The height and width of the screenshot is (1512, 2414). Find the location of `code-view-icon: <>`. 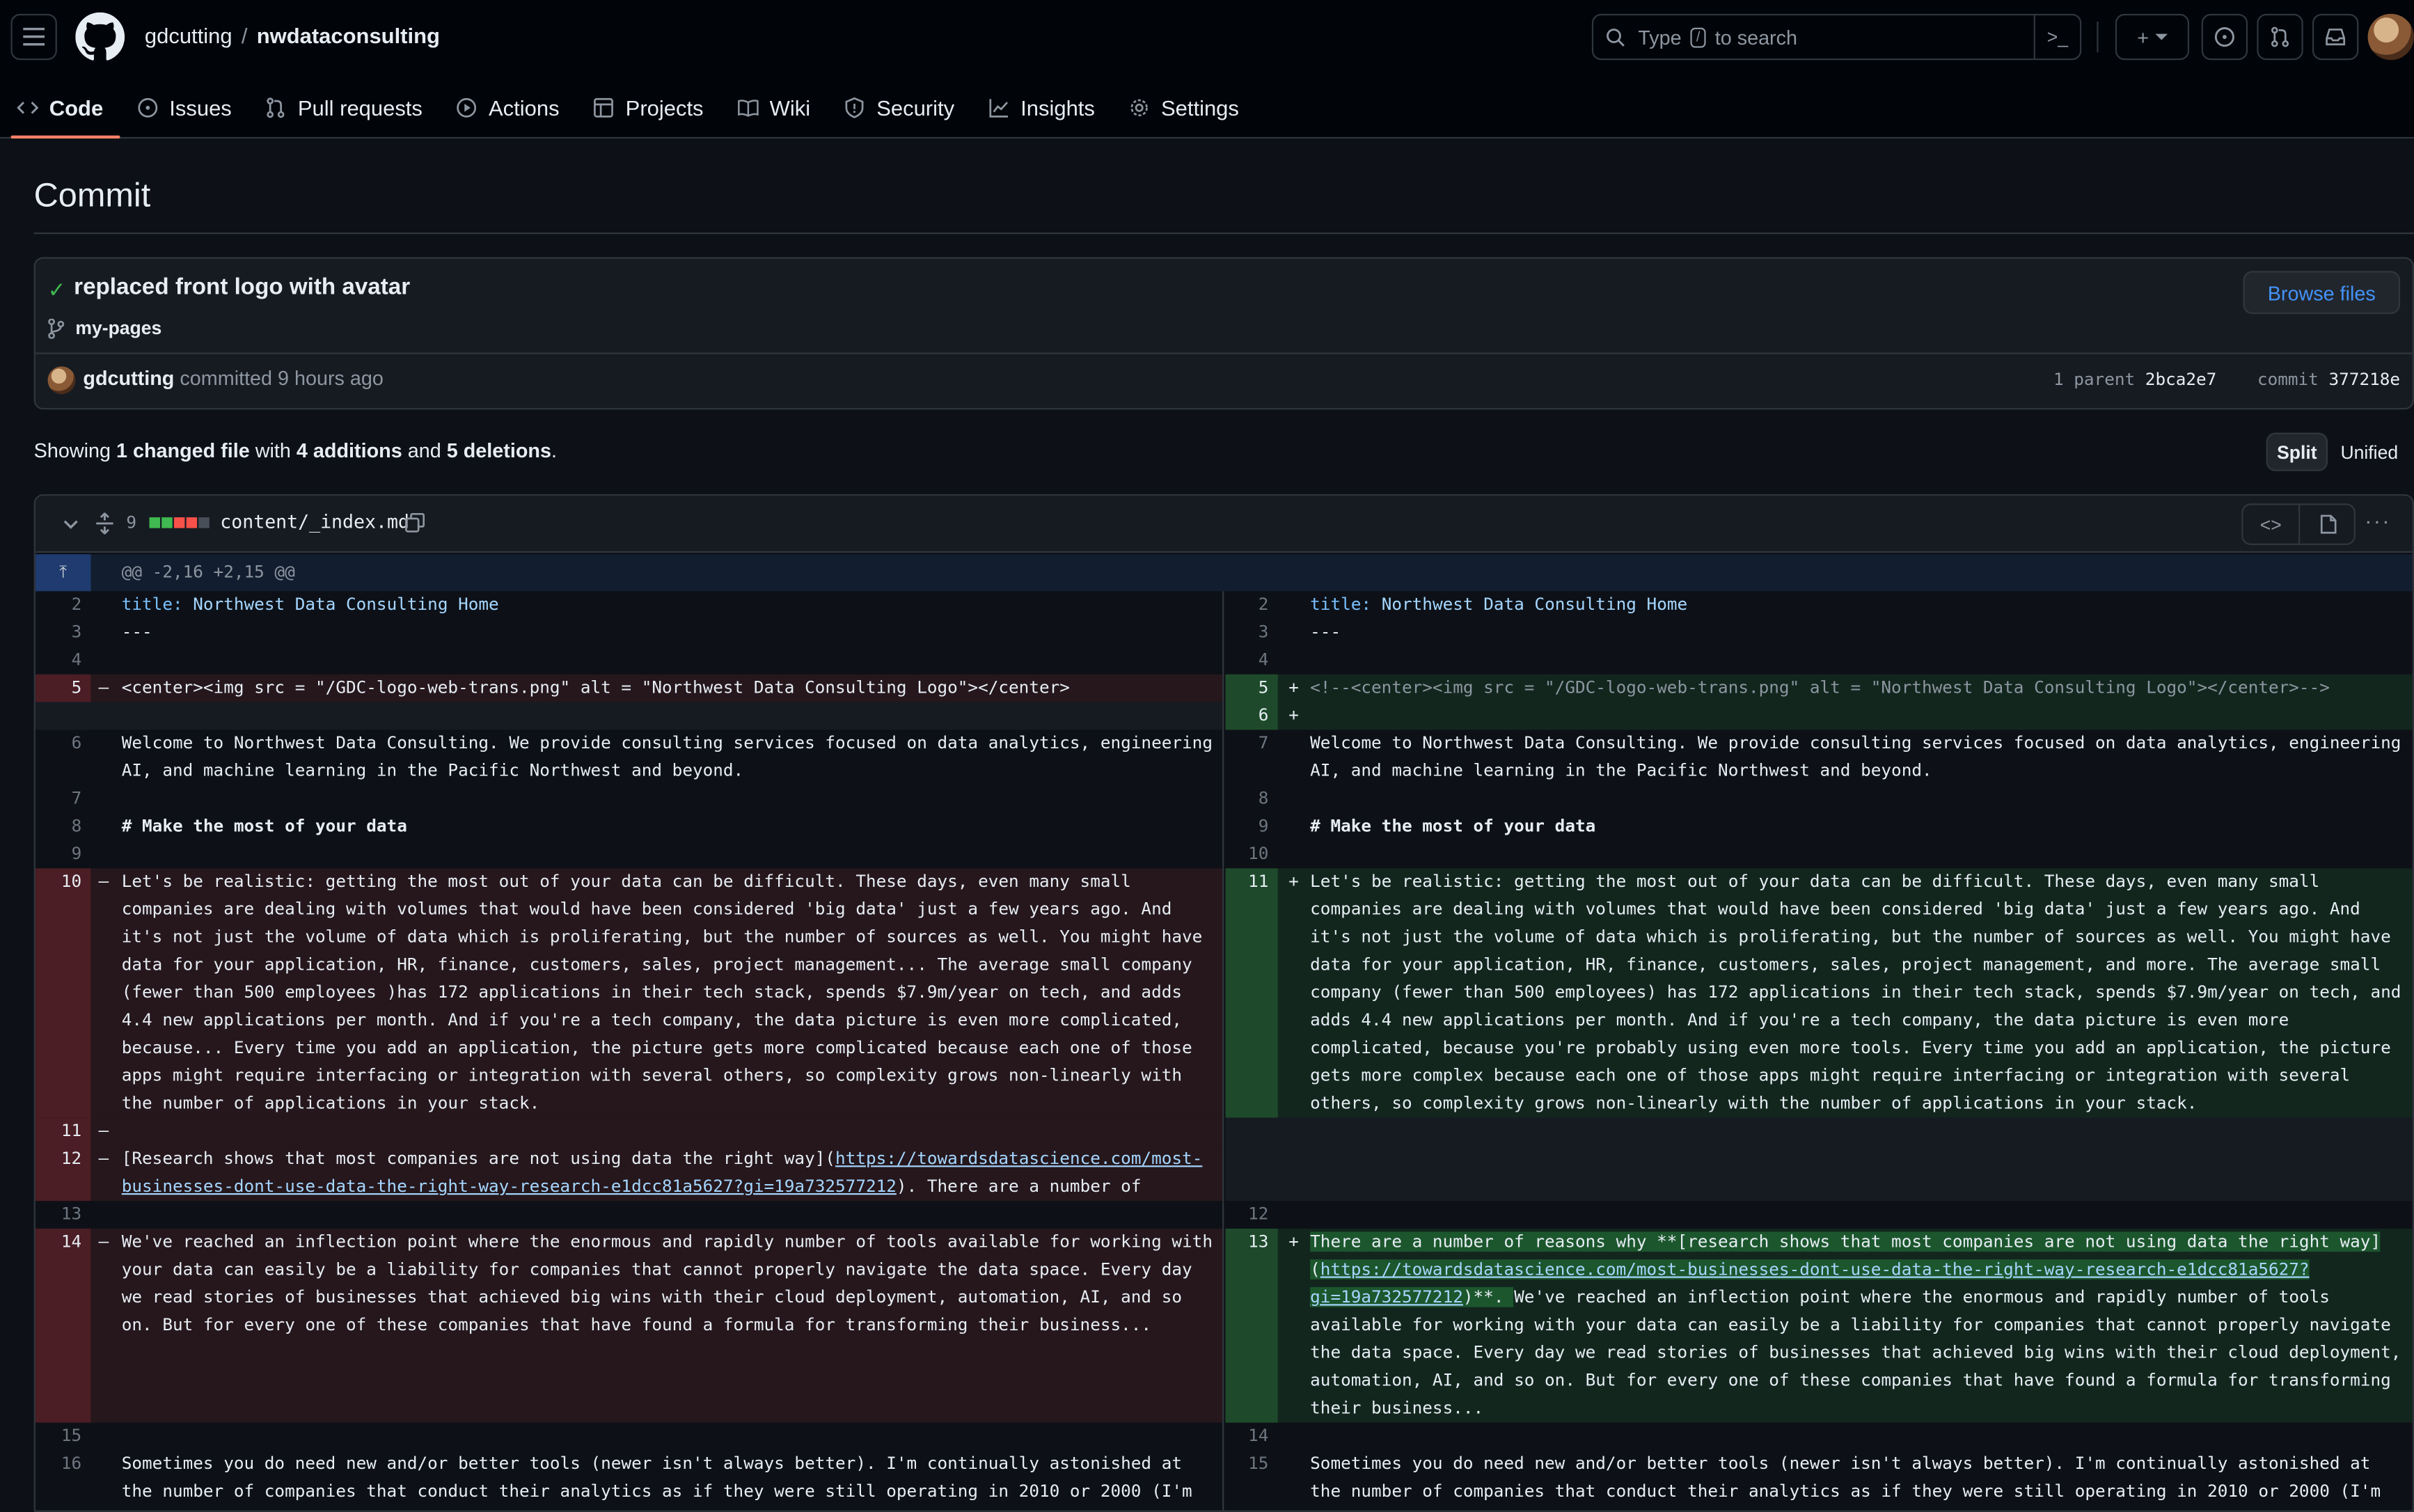

code-view-icon: <> is located at coordinates (2272, 524).